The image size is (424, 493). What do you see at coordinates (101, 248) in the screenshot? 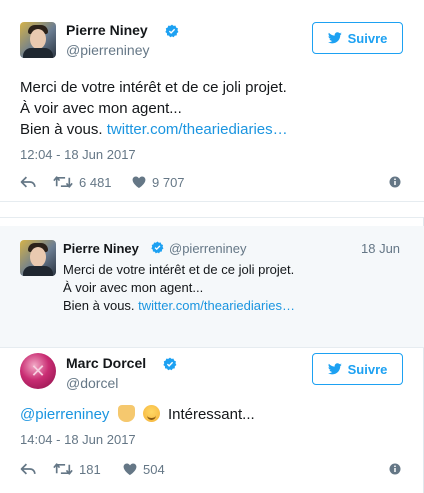
I see `quoted-author-name: Pierre Niney` at bounding box center [101, 248].